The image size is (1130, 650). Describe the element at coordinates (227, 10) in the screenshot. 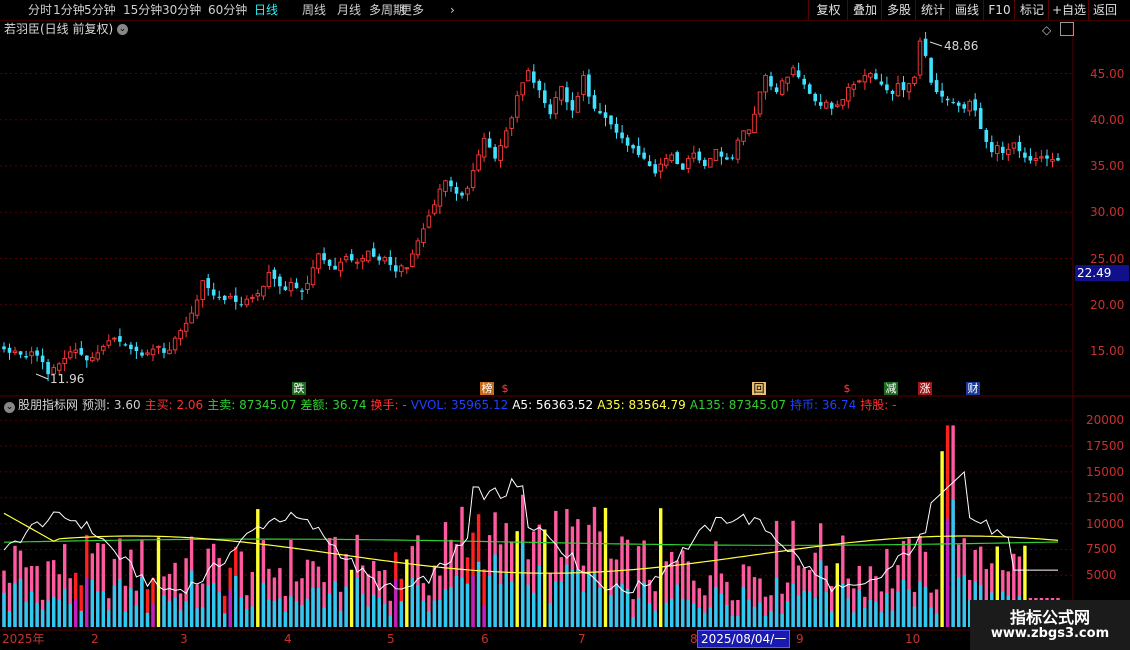

I see `period-tab-5: 60分钟` at that location.